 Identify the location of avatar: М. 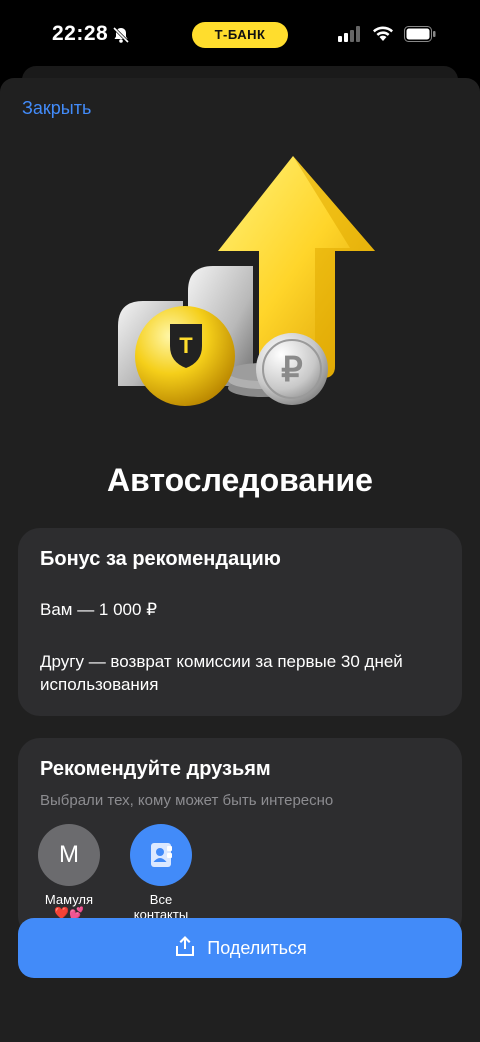
(69, 855).